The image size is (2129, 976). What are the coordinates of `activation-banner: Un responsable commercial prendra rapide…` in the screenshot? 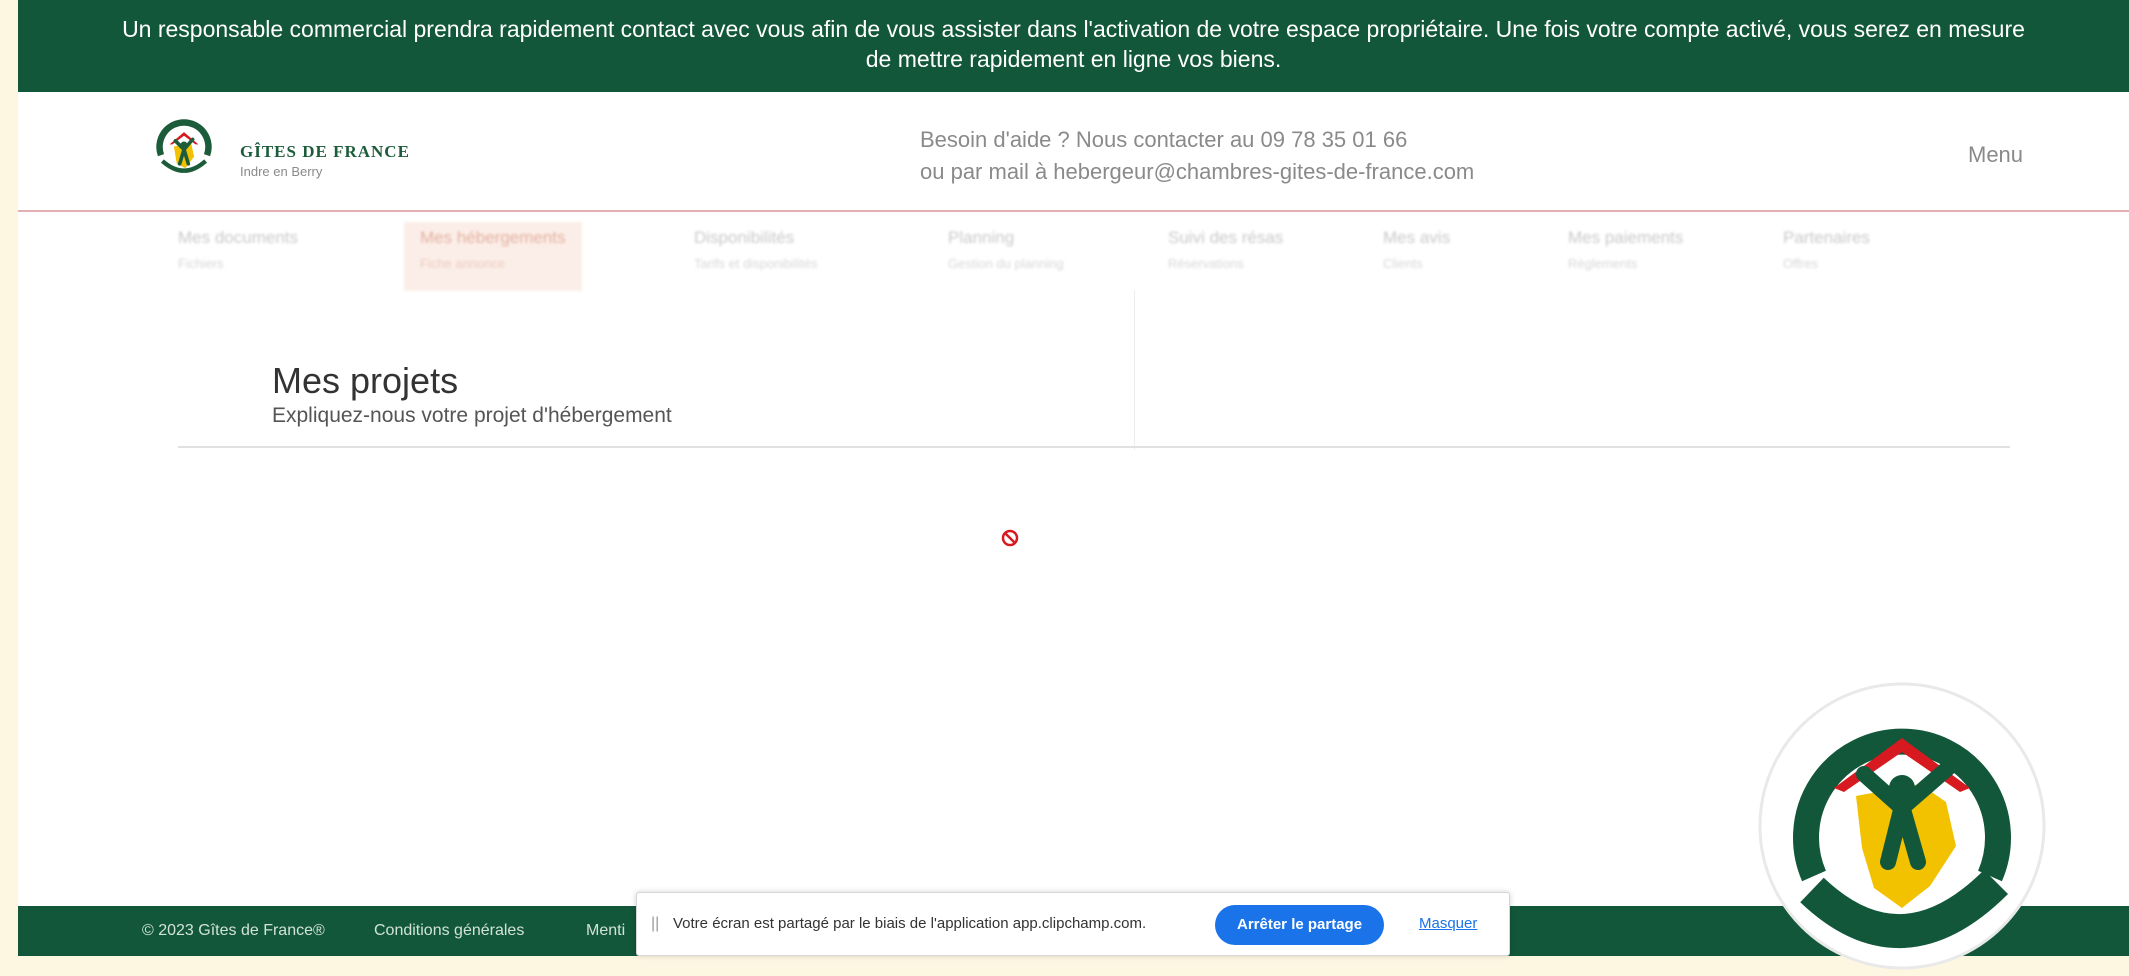 It's located at (1073, 46).